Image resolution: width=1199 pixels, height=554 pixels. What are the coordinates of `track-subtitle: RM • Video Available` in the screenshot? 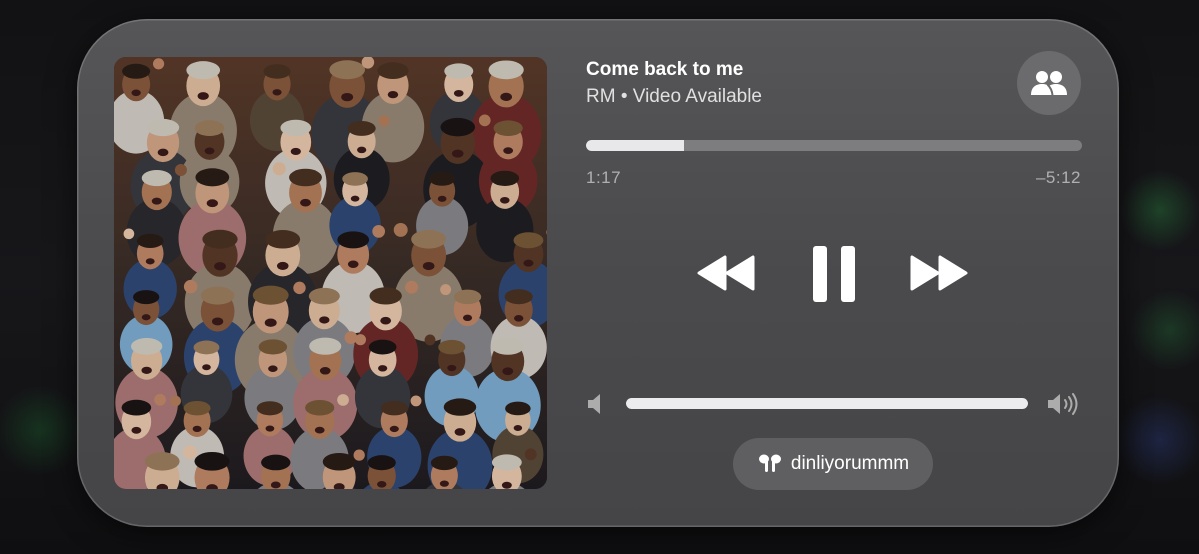 It's located at (674, 97).